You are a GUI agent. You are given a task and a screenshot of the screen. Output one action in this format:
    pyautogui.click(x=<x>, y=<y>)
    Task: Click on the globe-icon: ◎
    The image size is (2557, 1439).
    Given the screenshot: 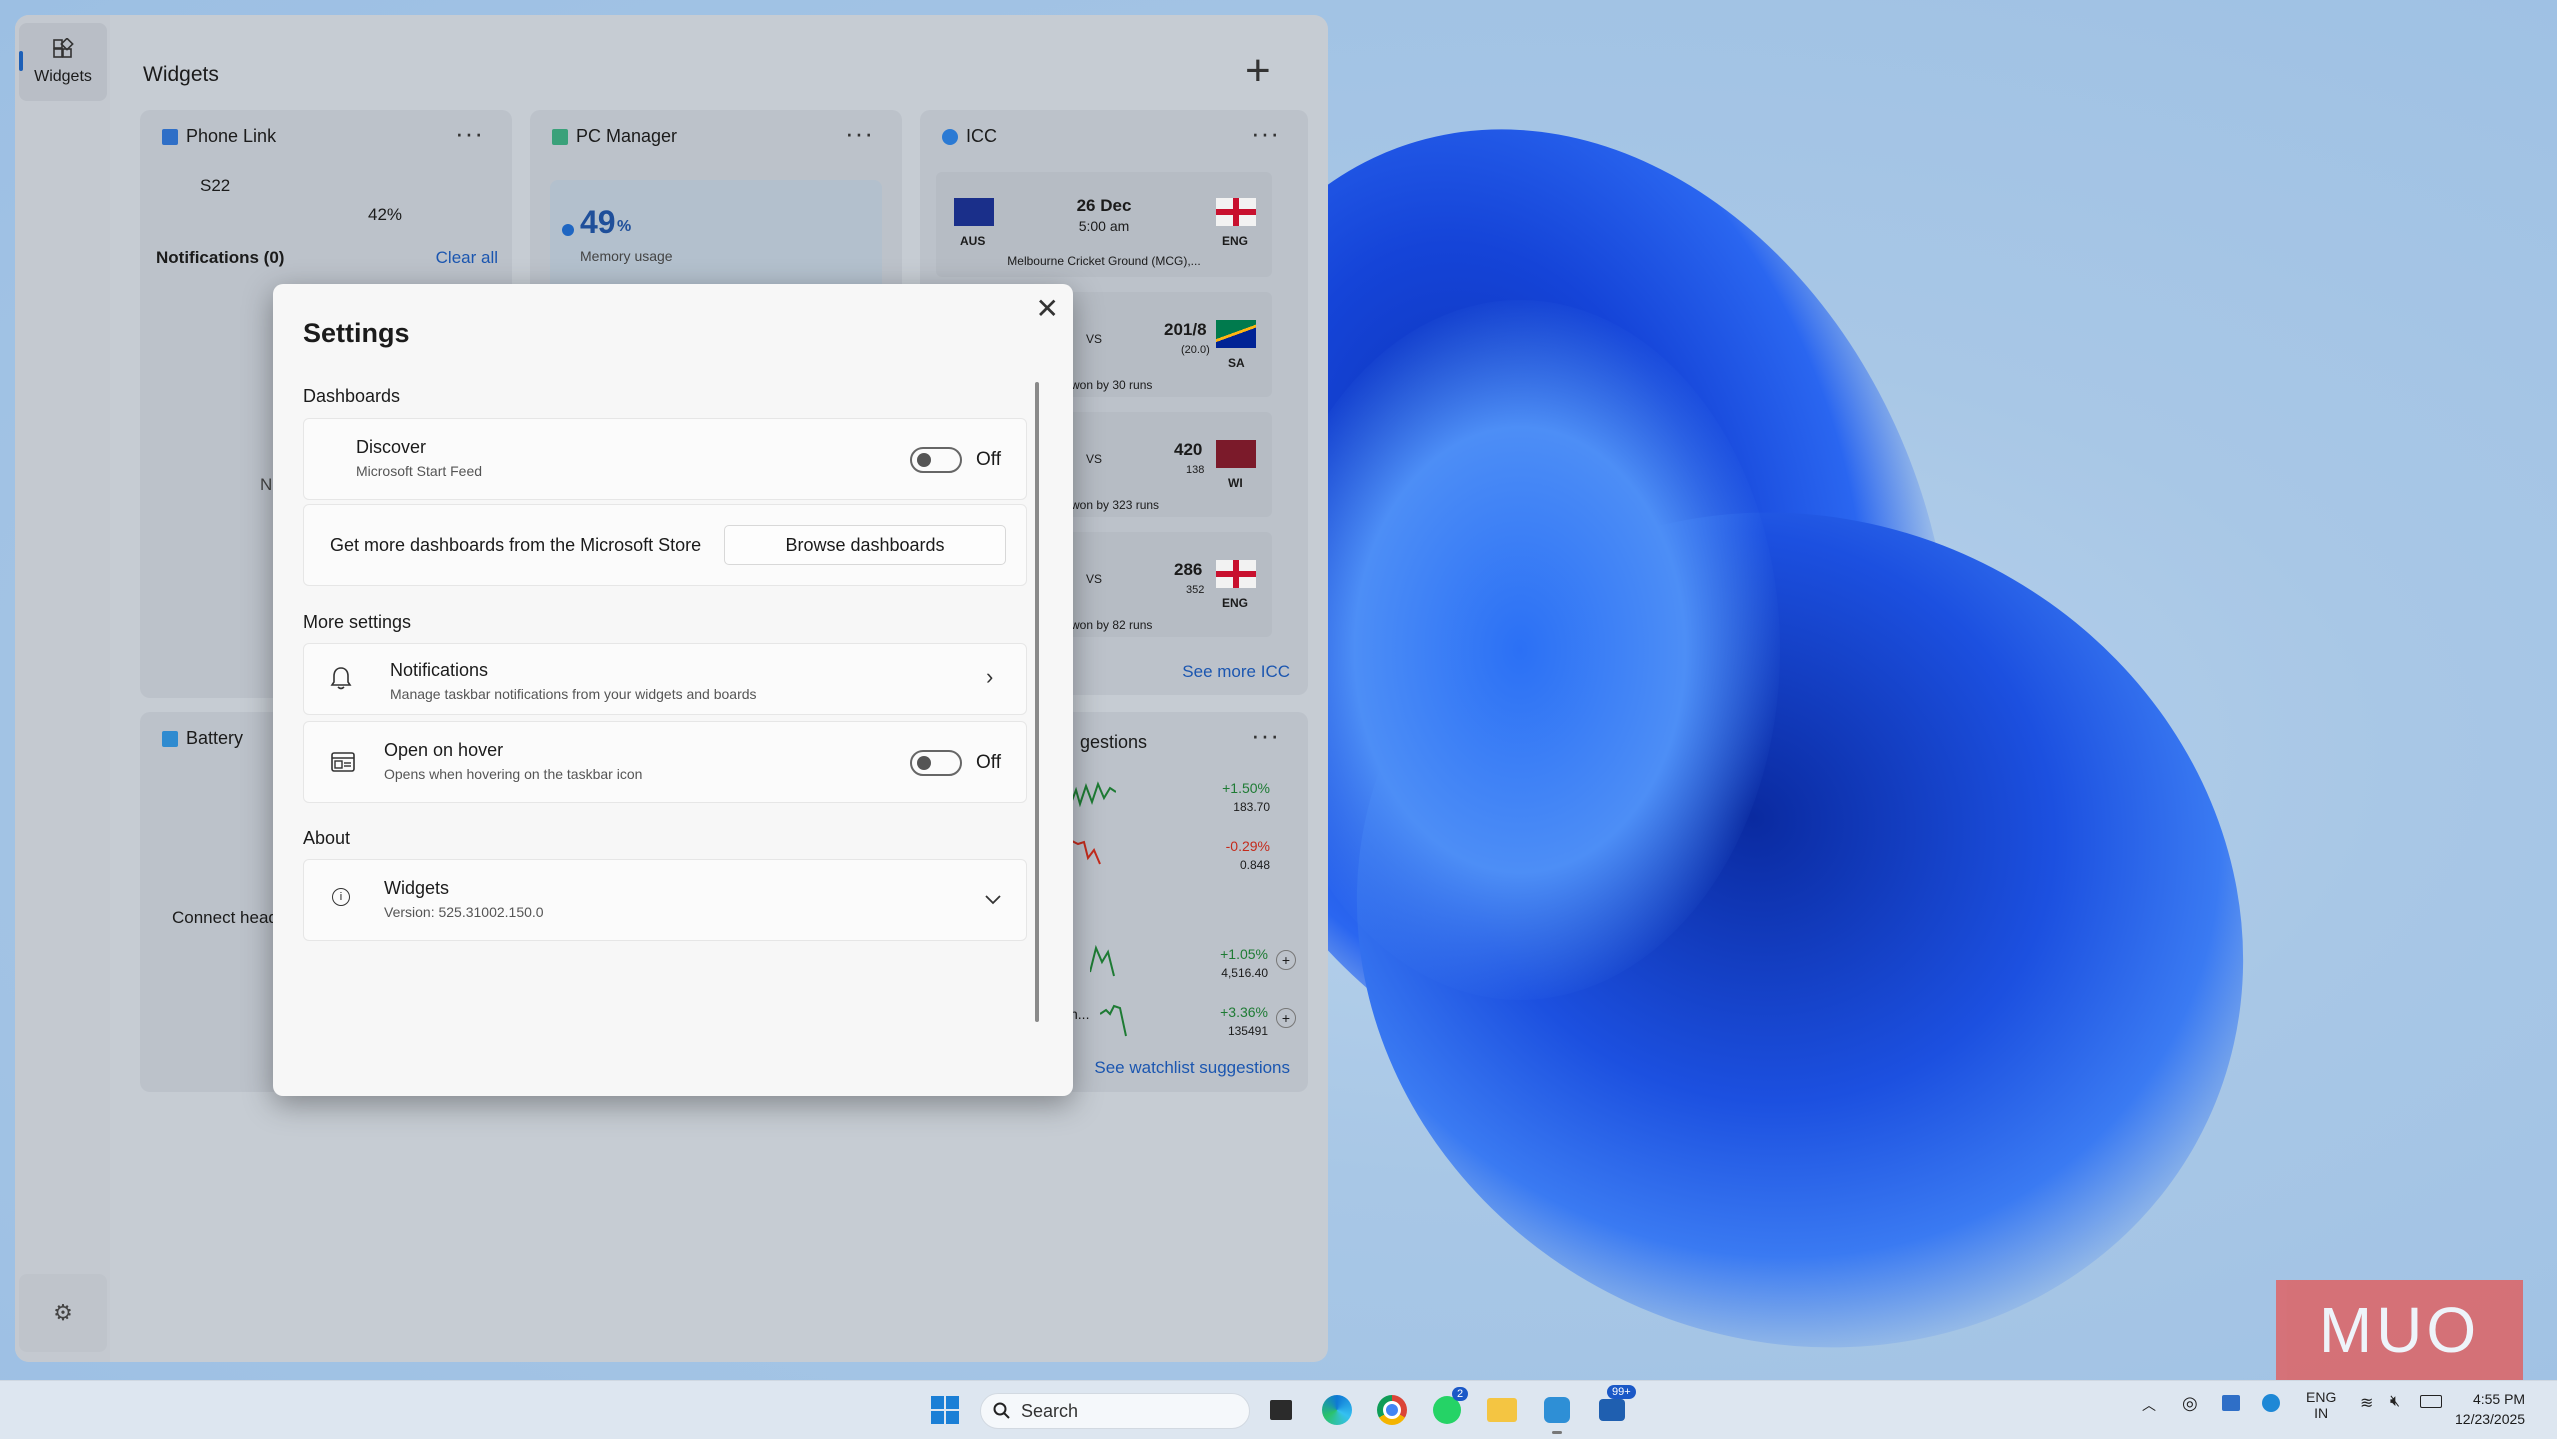 What is the action you would take?
    pyautogui.click(x=2190, y=1403)
    